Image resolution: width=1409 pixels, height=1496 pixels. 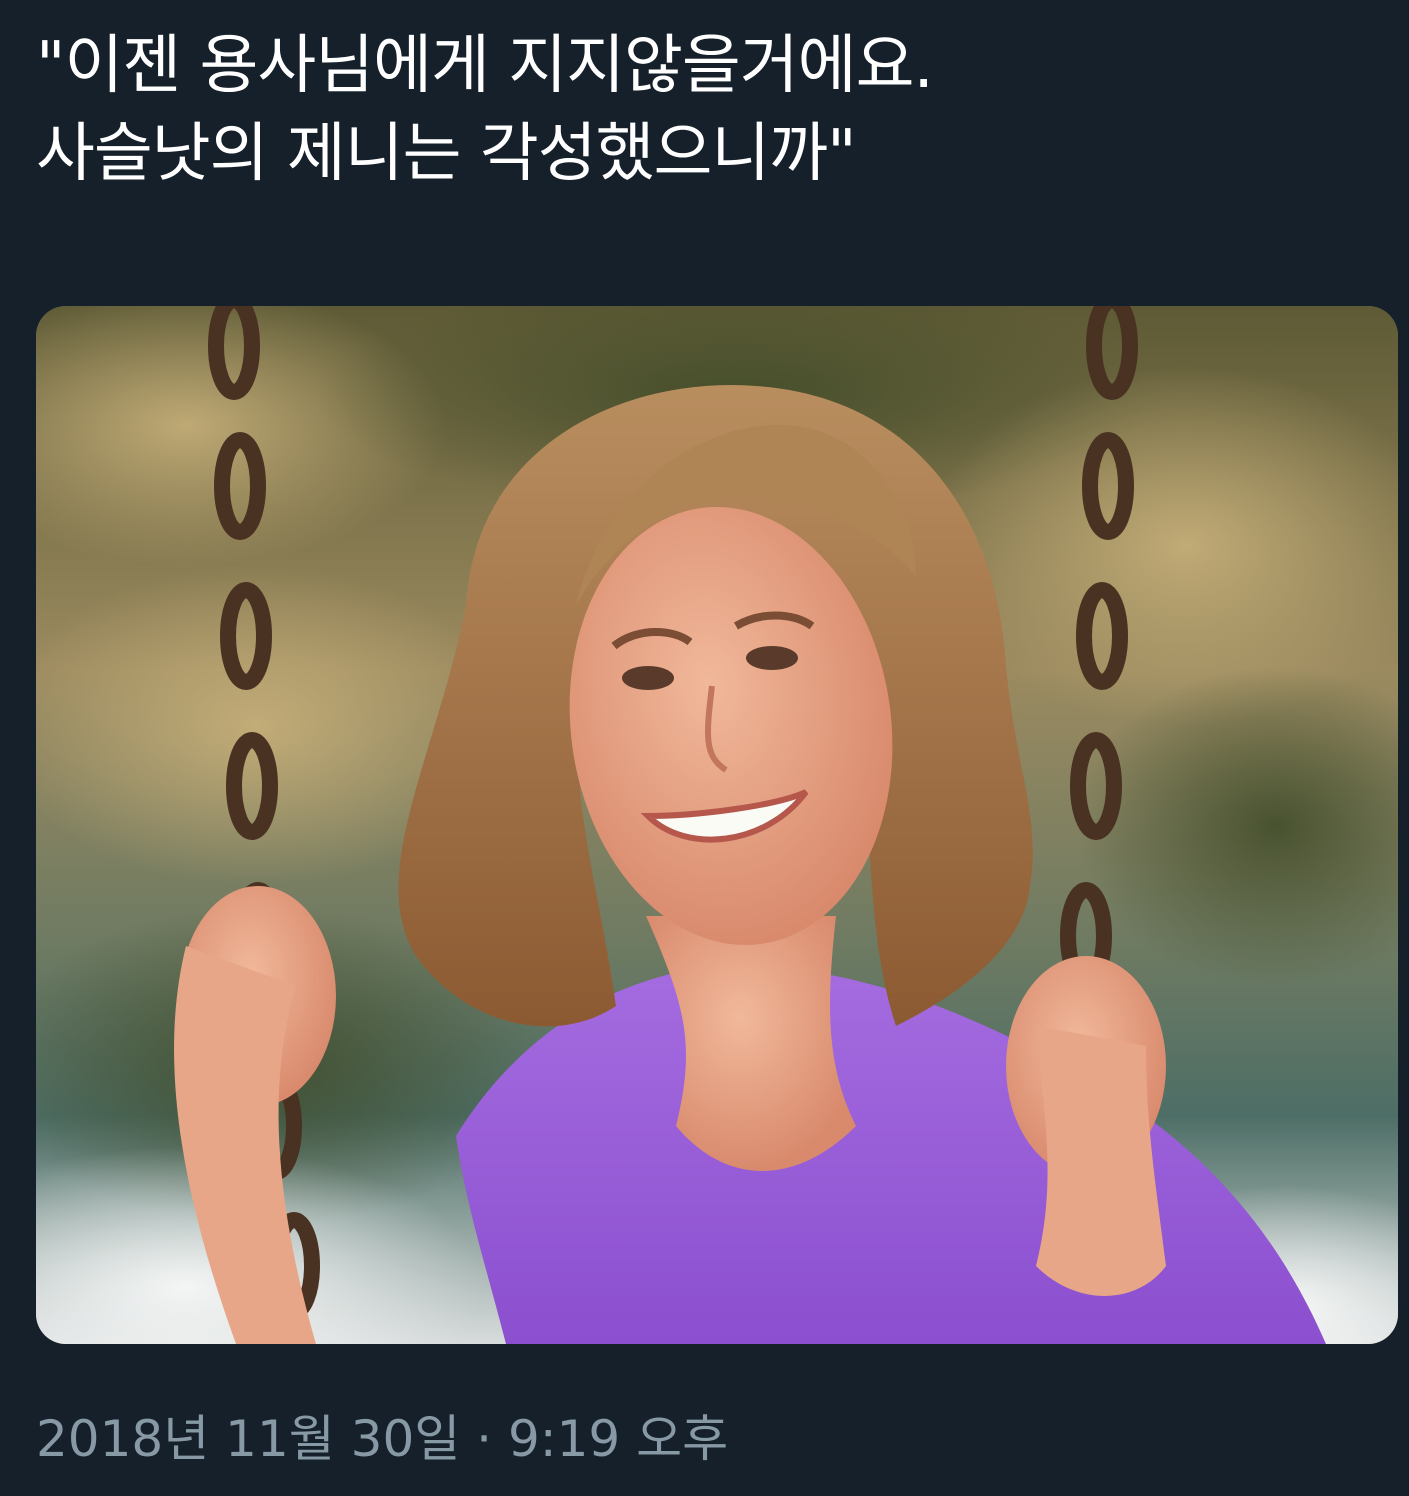 What do you see at coordinates (485, 66) in the screenshot?
I see `tweet-text-line-1: "이젠 용사님에게 지지않을거에요.` at bounding box center [485, 66].